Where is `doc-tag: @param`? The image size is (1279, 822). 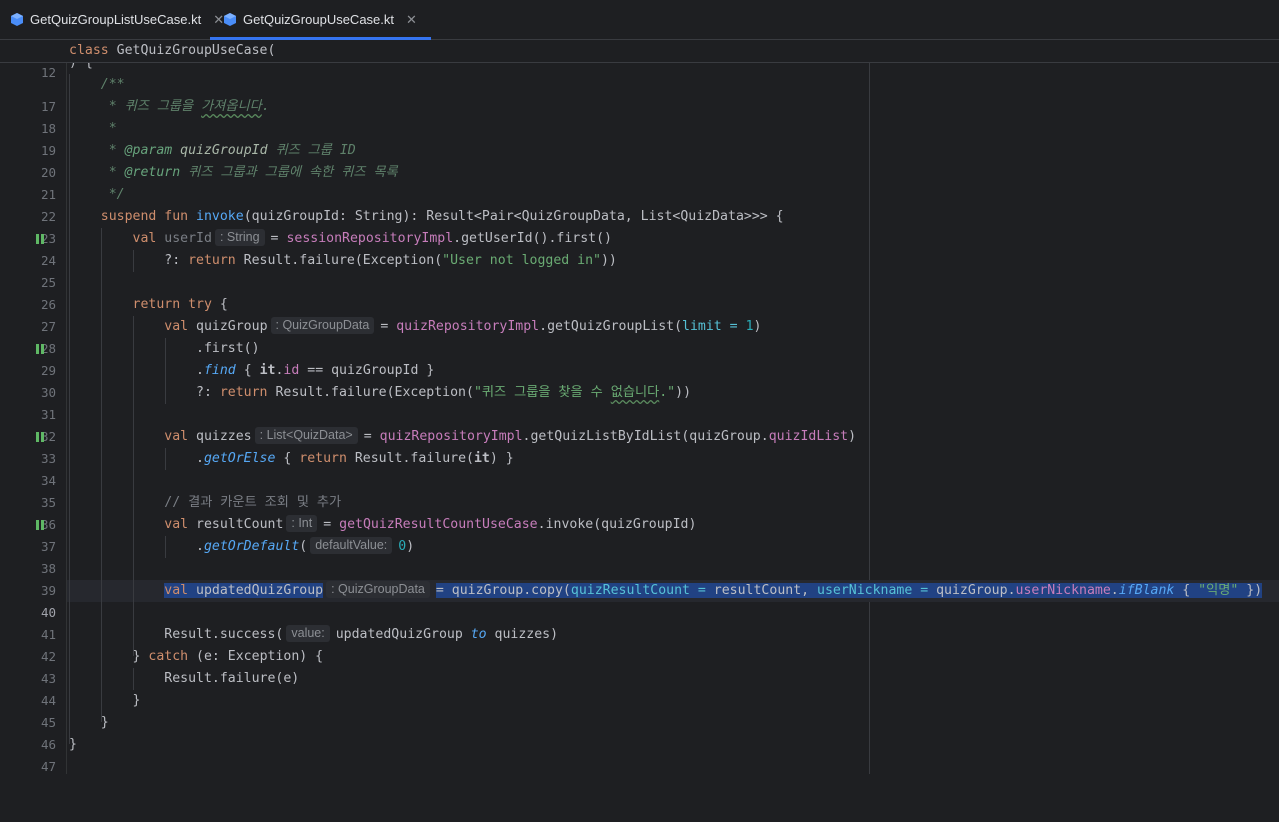 doc-tag: @param is located at coordinates (148, 150).